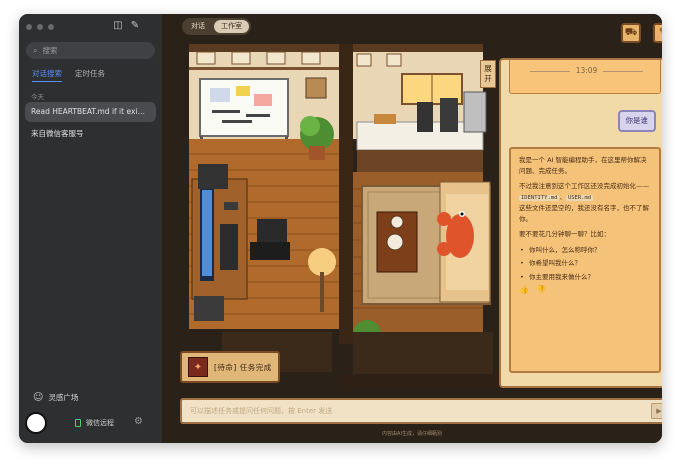 The height and width of the screenshot is (465, 680). I want to click on window-controls, so click(40, 27).